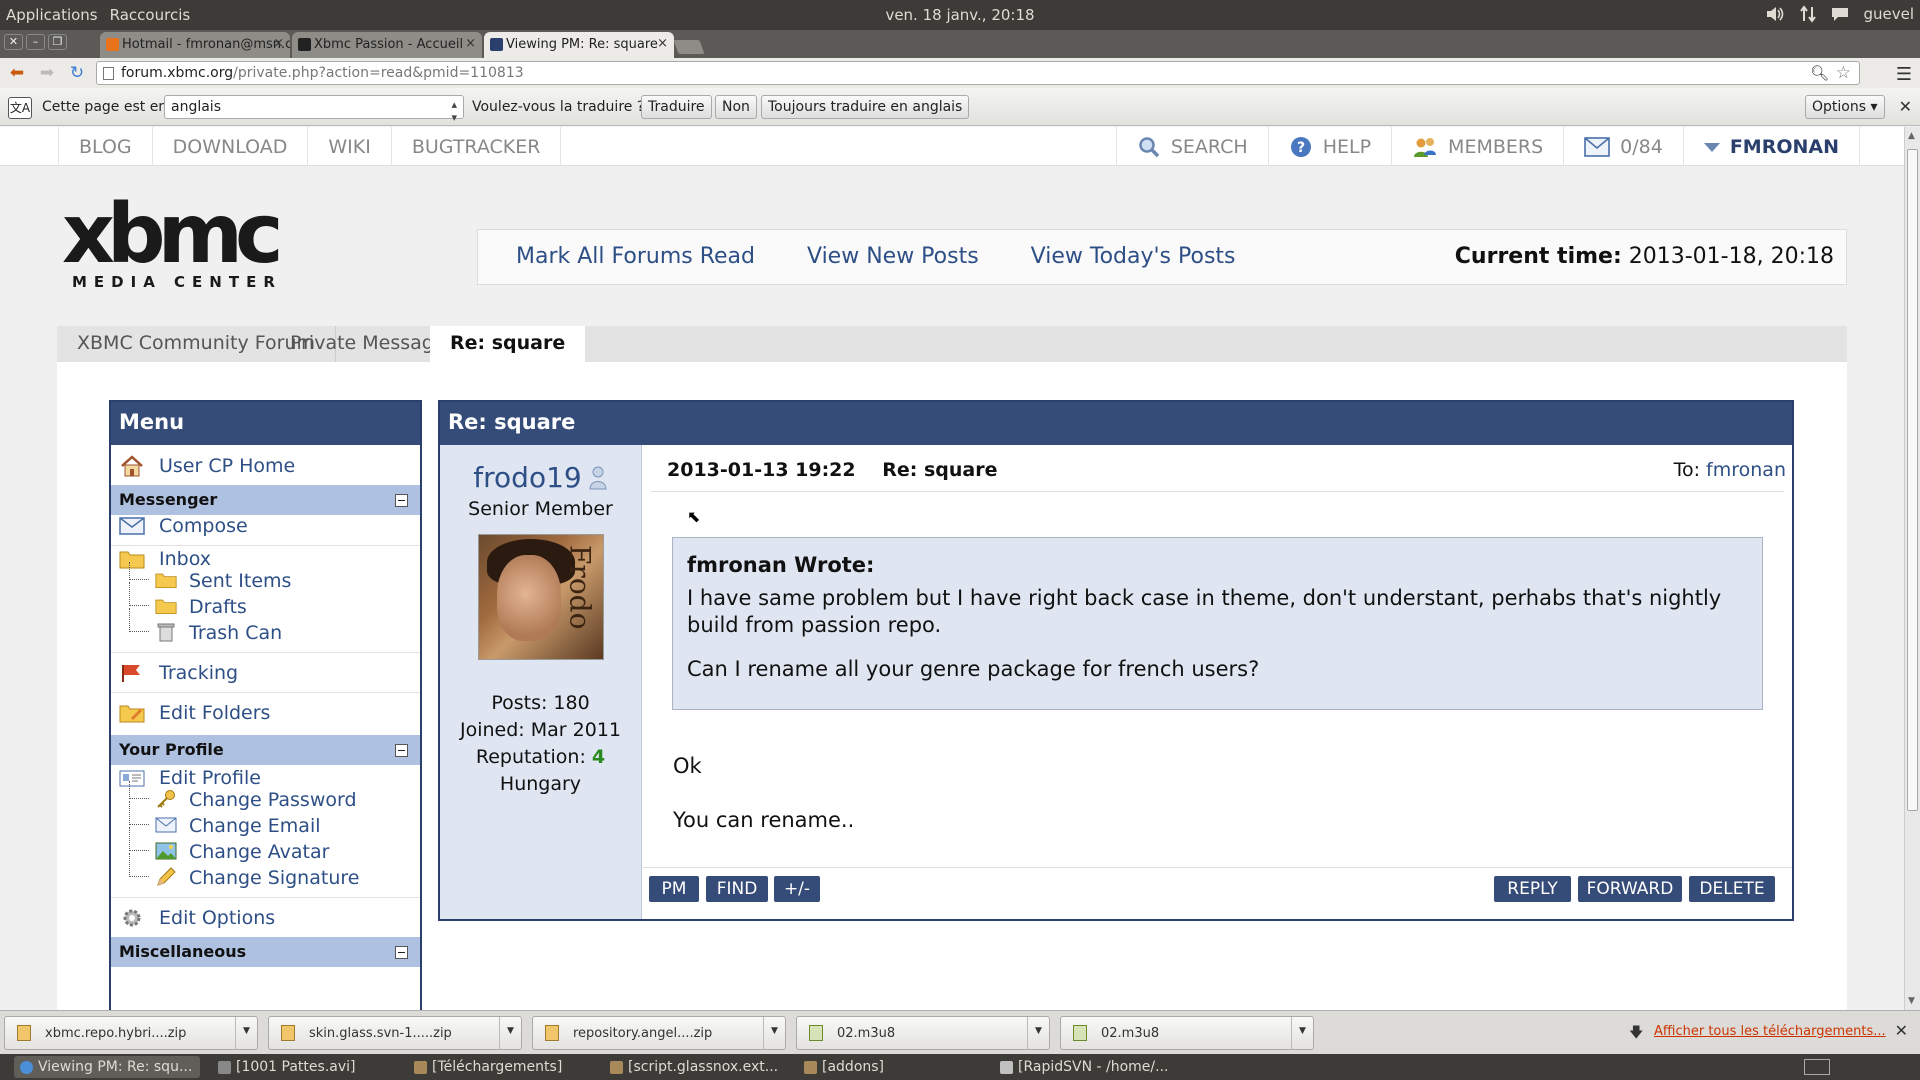 This screenshot has width=1920, height=1080. I want to click on mark-all-read-link: Mark All Forums Read, so click(635, 256).